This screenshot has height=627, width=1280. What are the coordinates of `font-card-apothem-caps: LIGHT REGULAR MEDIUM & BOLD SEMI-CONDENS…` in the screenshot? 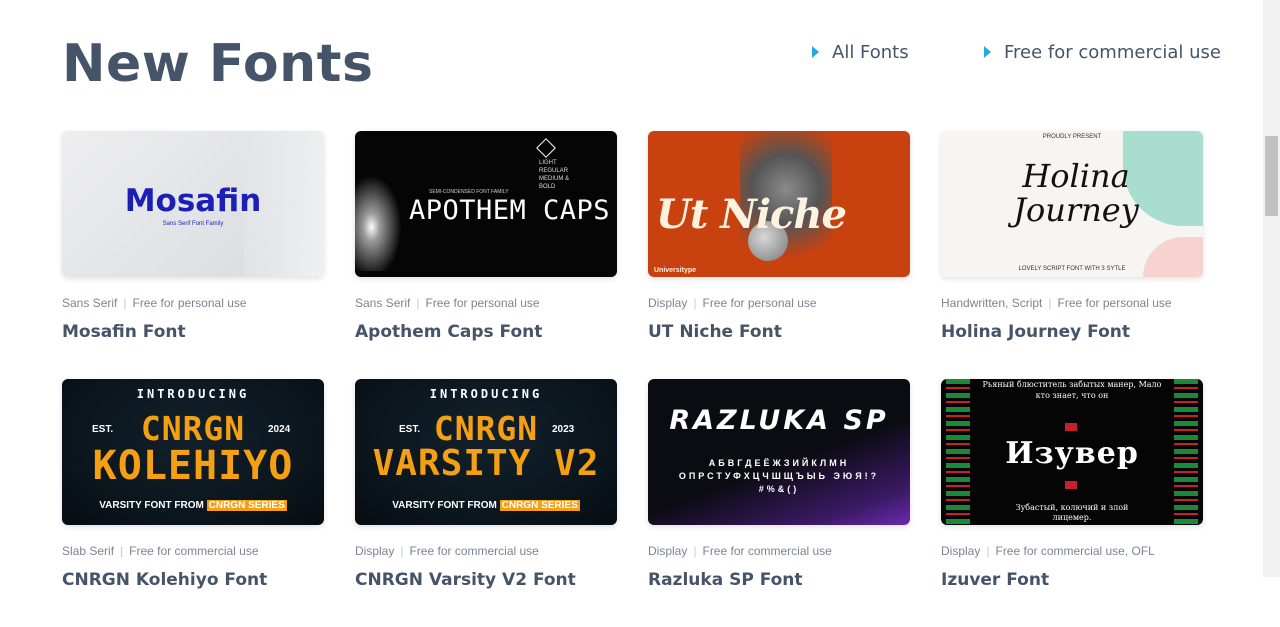 It's located at (486, 255).